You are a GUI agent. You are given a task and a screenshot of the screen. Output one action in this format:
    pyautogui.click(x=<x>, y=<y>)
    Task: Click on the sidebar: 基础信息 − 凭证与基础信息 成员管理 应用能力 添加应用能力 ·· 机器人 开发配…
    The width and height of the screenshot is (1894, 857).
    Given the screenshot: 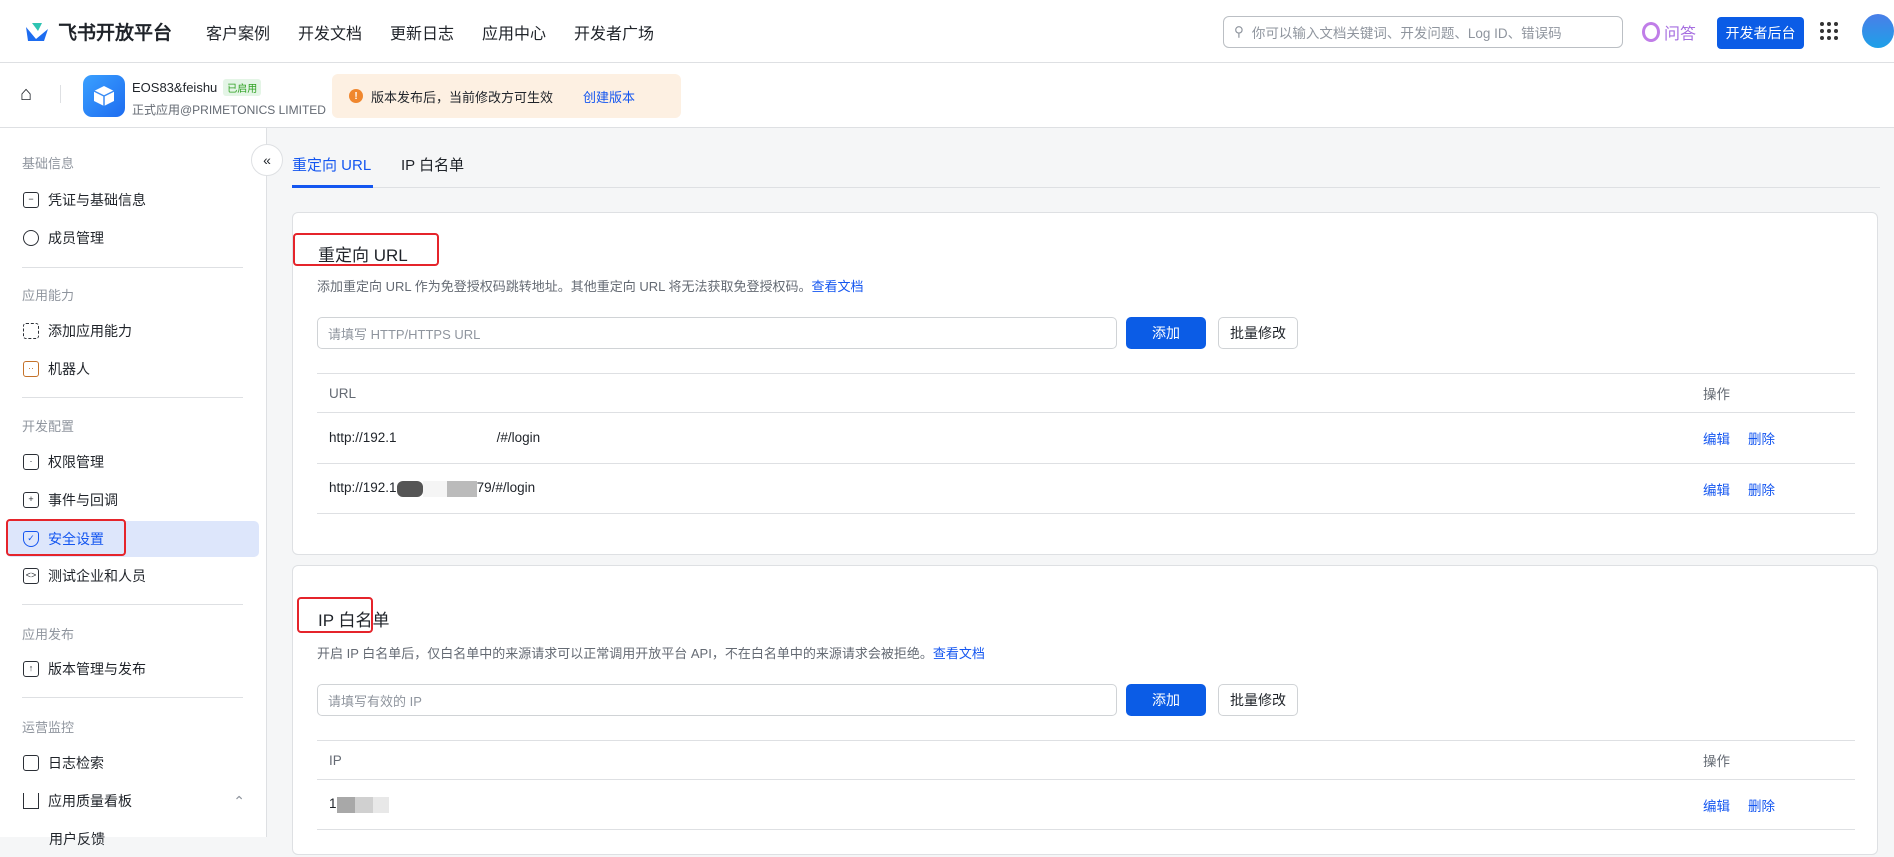 What is the action you would take?
    pyautogui.click(x=133, y=487)
    